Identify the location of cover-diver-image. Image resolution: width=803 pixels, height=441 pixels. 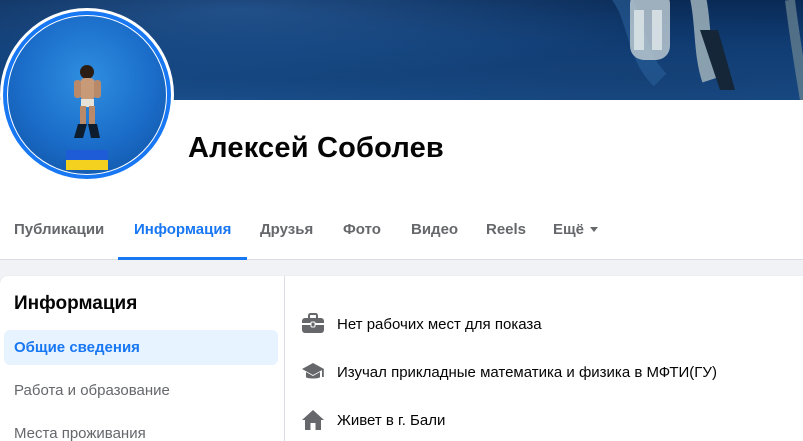
(707, 50).